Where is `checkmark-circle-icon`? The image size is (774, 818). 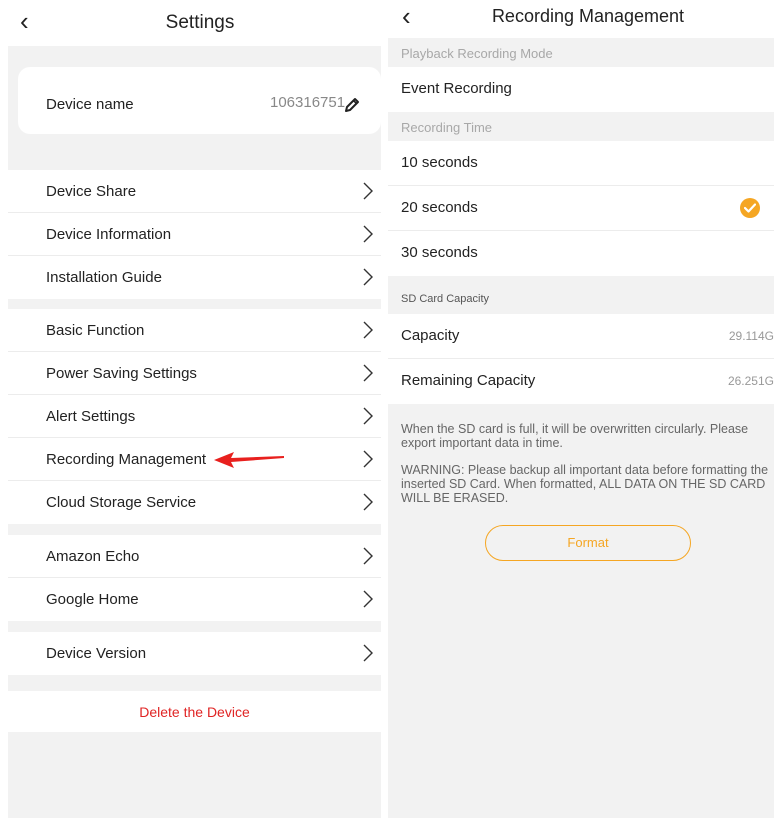 checkmark-circle-icon is located at coordinates (750, 208).